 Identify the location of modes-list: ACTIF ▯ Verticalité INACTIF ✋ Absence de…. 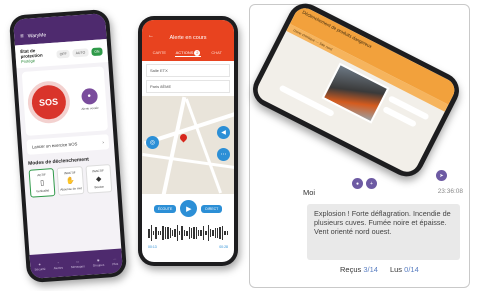
(71, 181).